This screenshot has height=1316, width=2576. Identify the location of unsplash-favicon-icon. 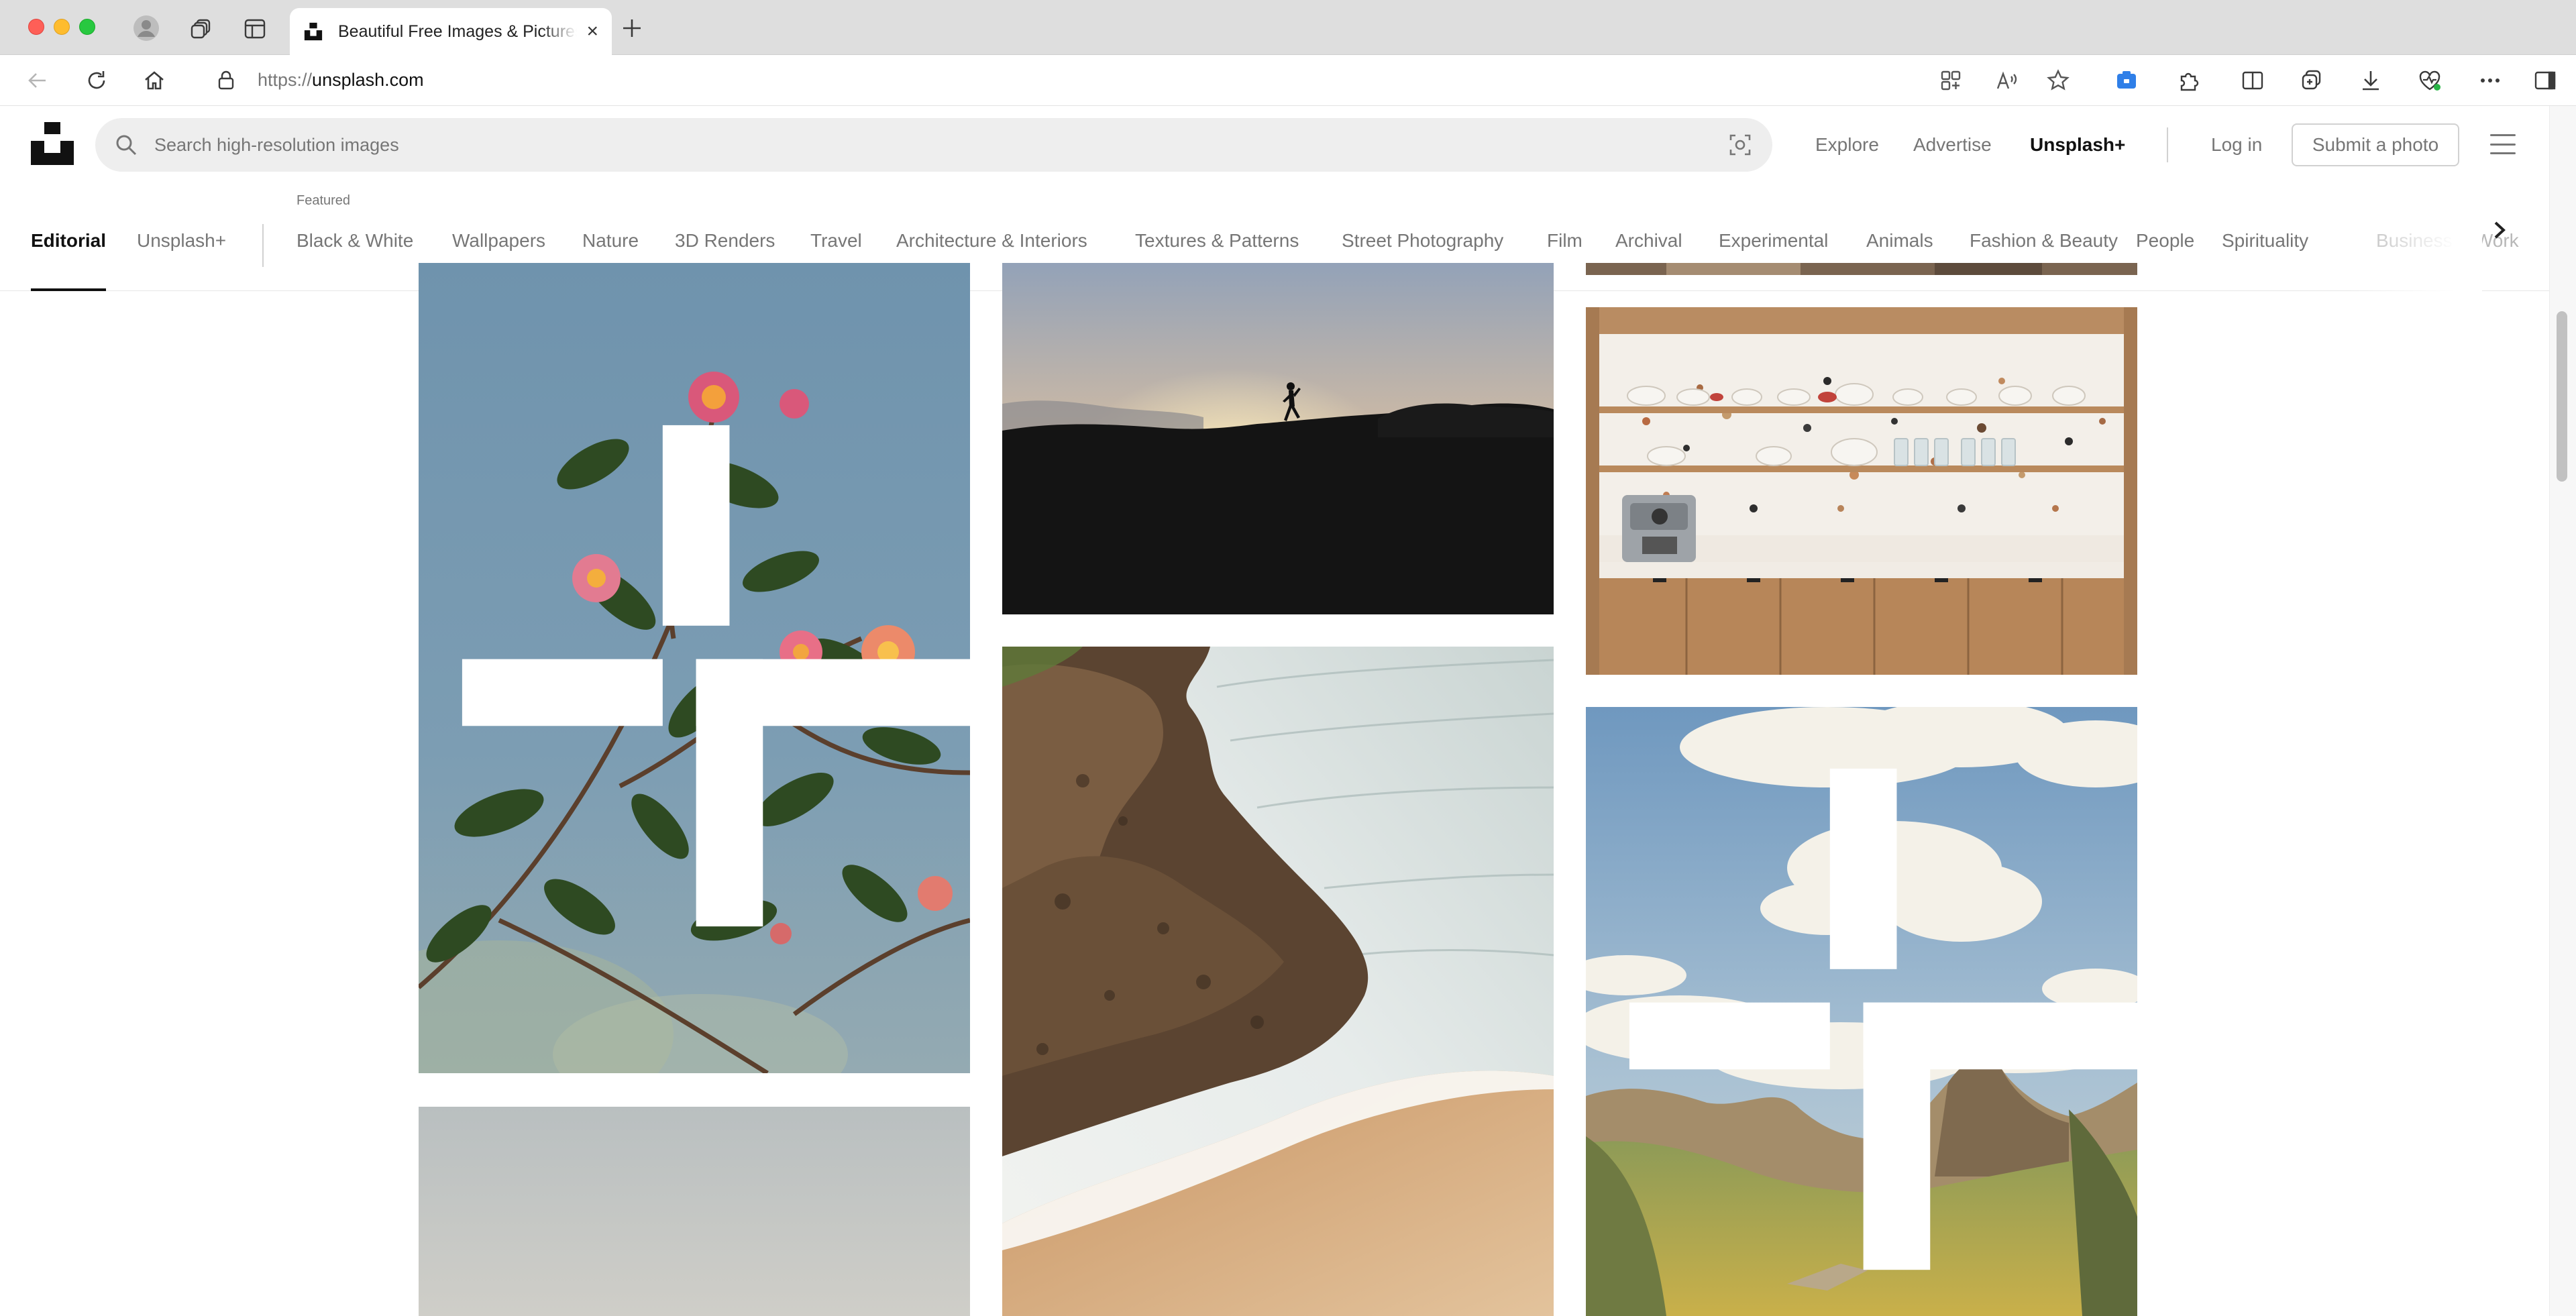
(313, 31).